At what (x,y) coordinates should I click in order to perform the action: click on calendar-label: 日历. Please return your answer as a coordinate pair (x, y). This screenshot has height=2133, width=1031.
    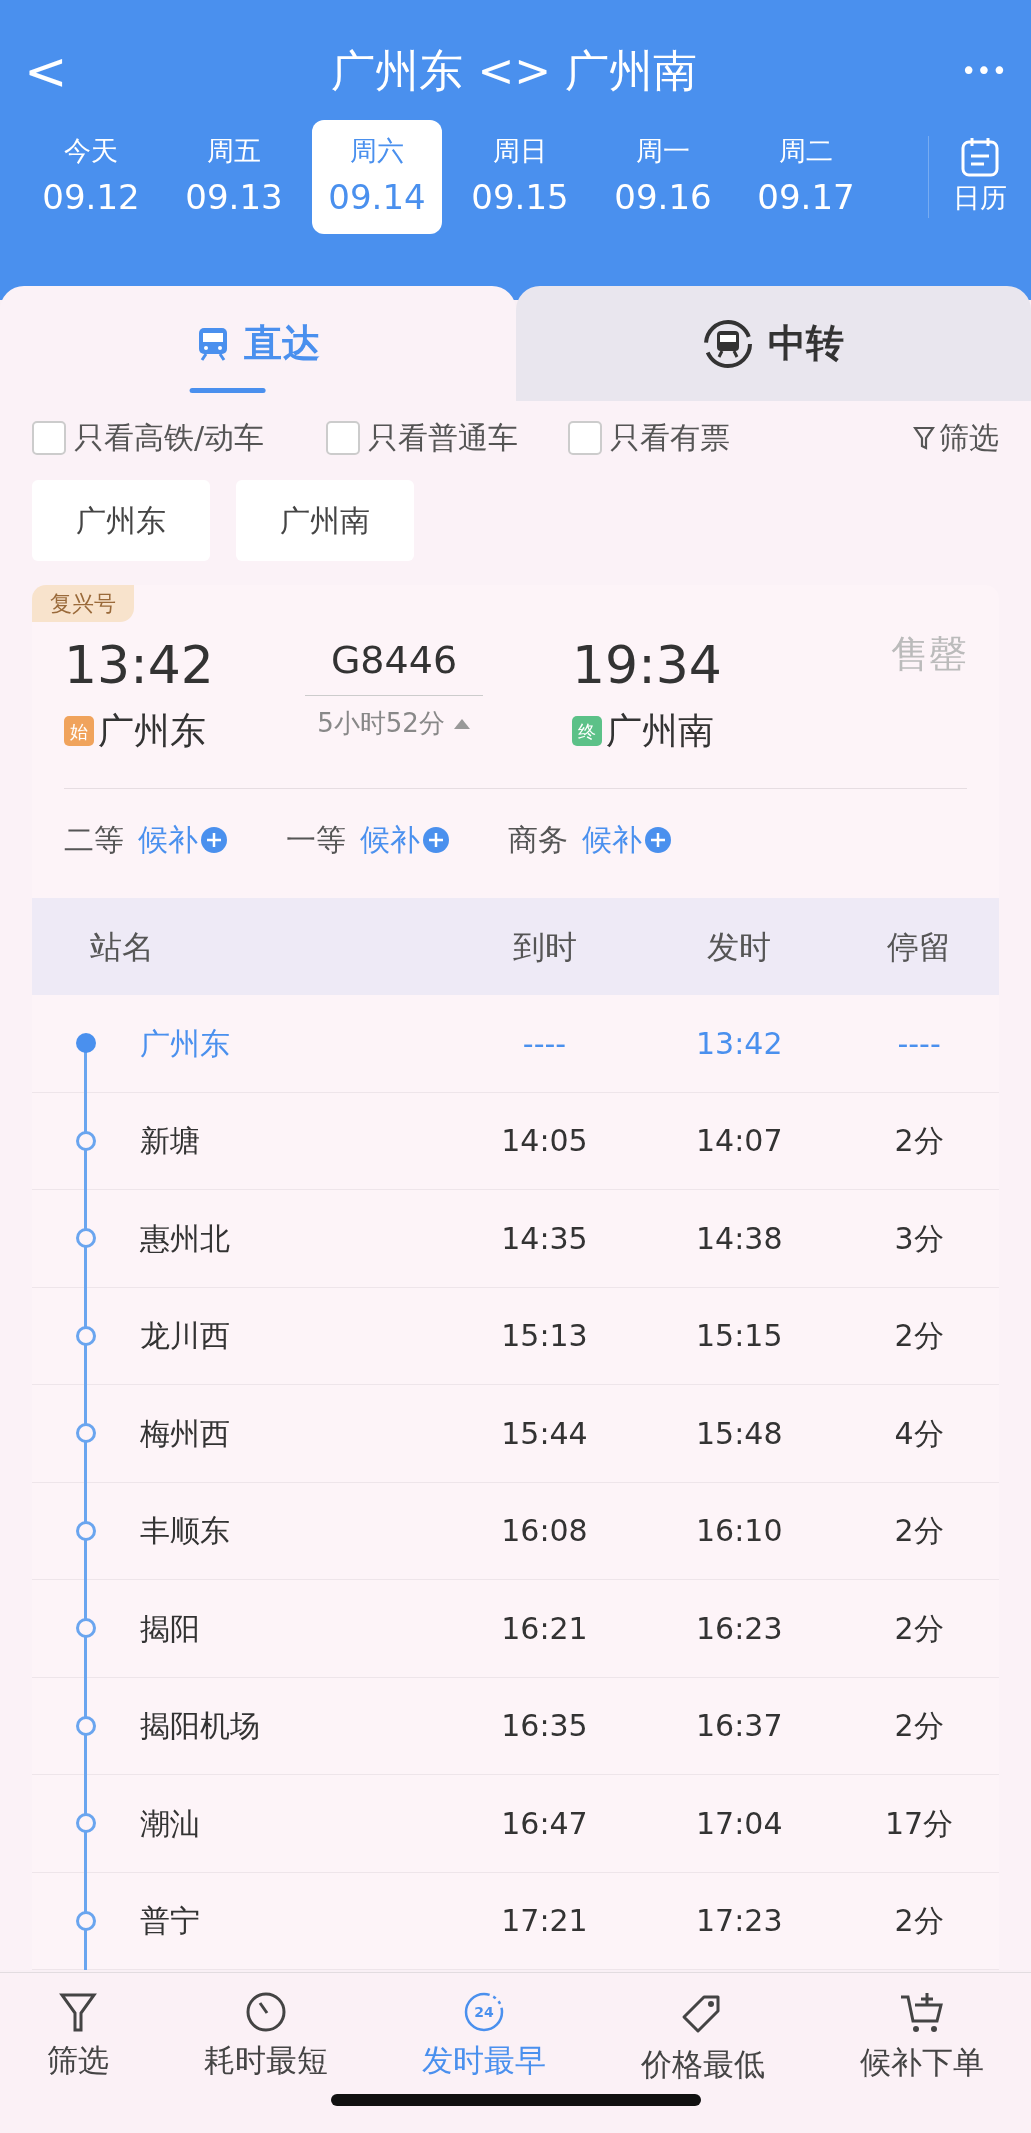
    Looking at the image, I should click on (980, 198).